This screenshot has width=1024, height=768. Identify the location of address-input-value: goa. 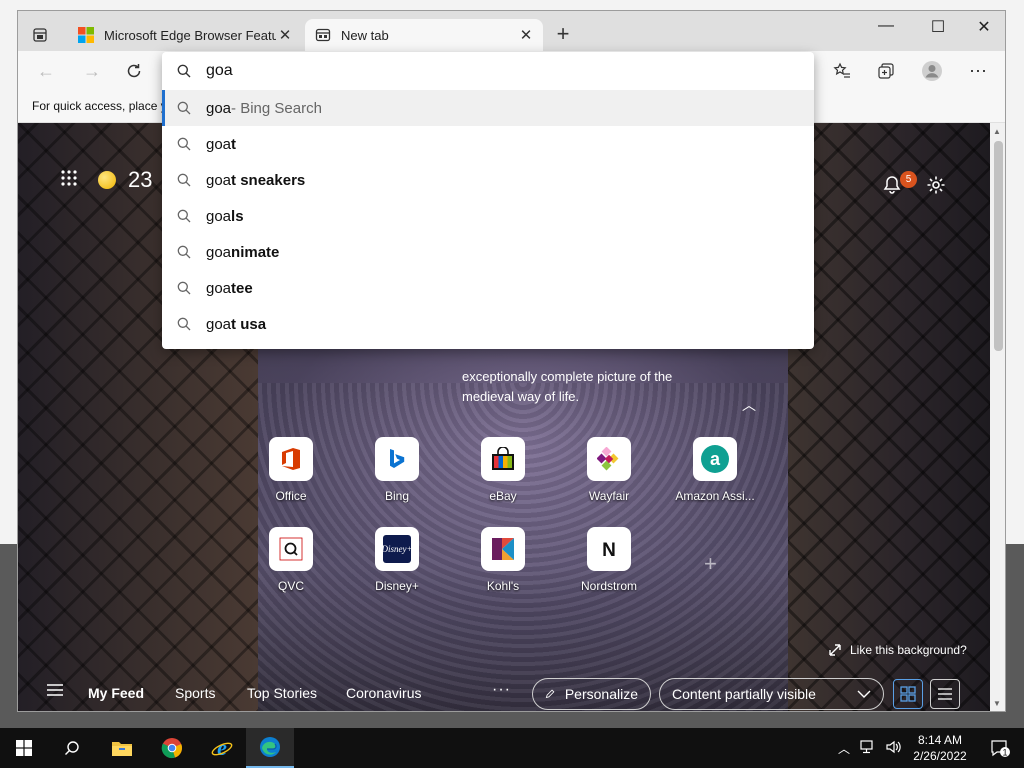
(219, 71).